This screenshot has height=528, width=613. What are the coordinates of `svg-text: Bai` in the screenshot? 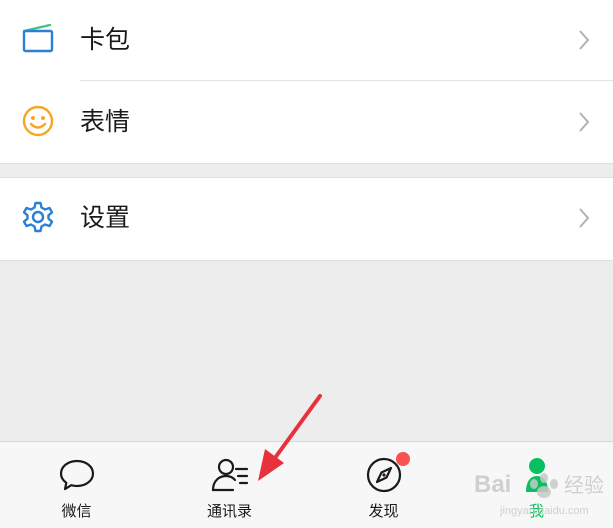 It's located at (492, 484).